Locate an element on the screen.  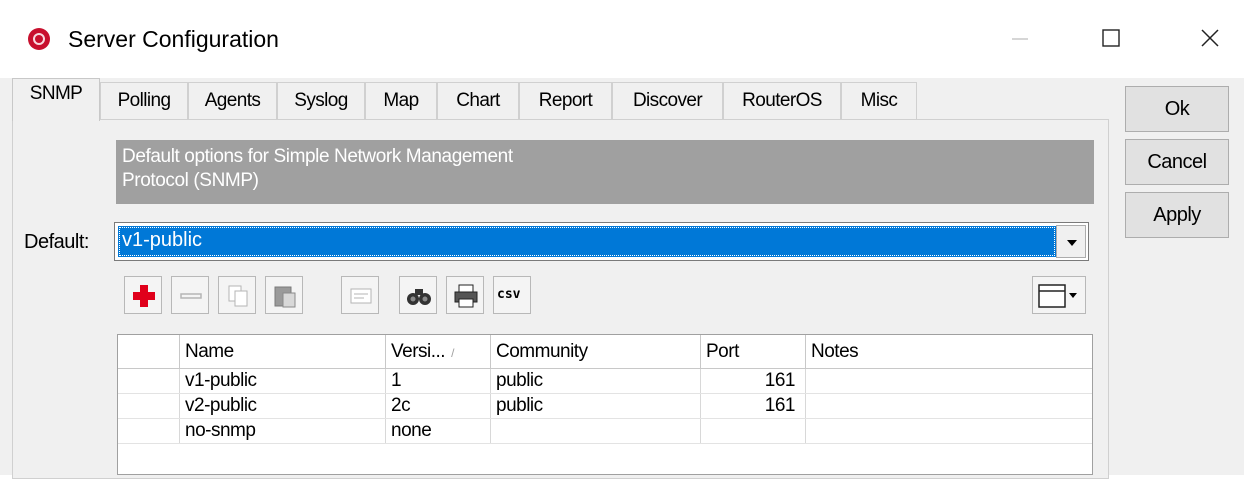
comment-button is located at coordinates (360, 295).